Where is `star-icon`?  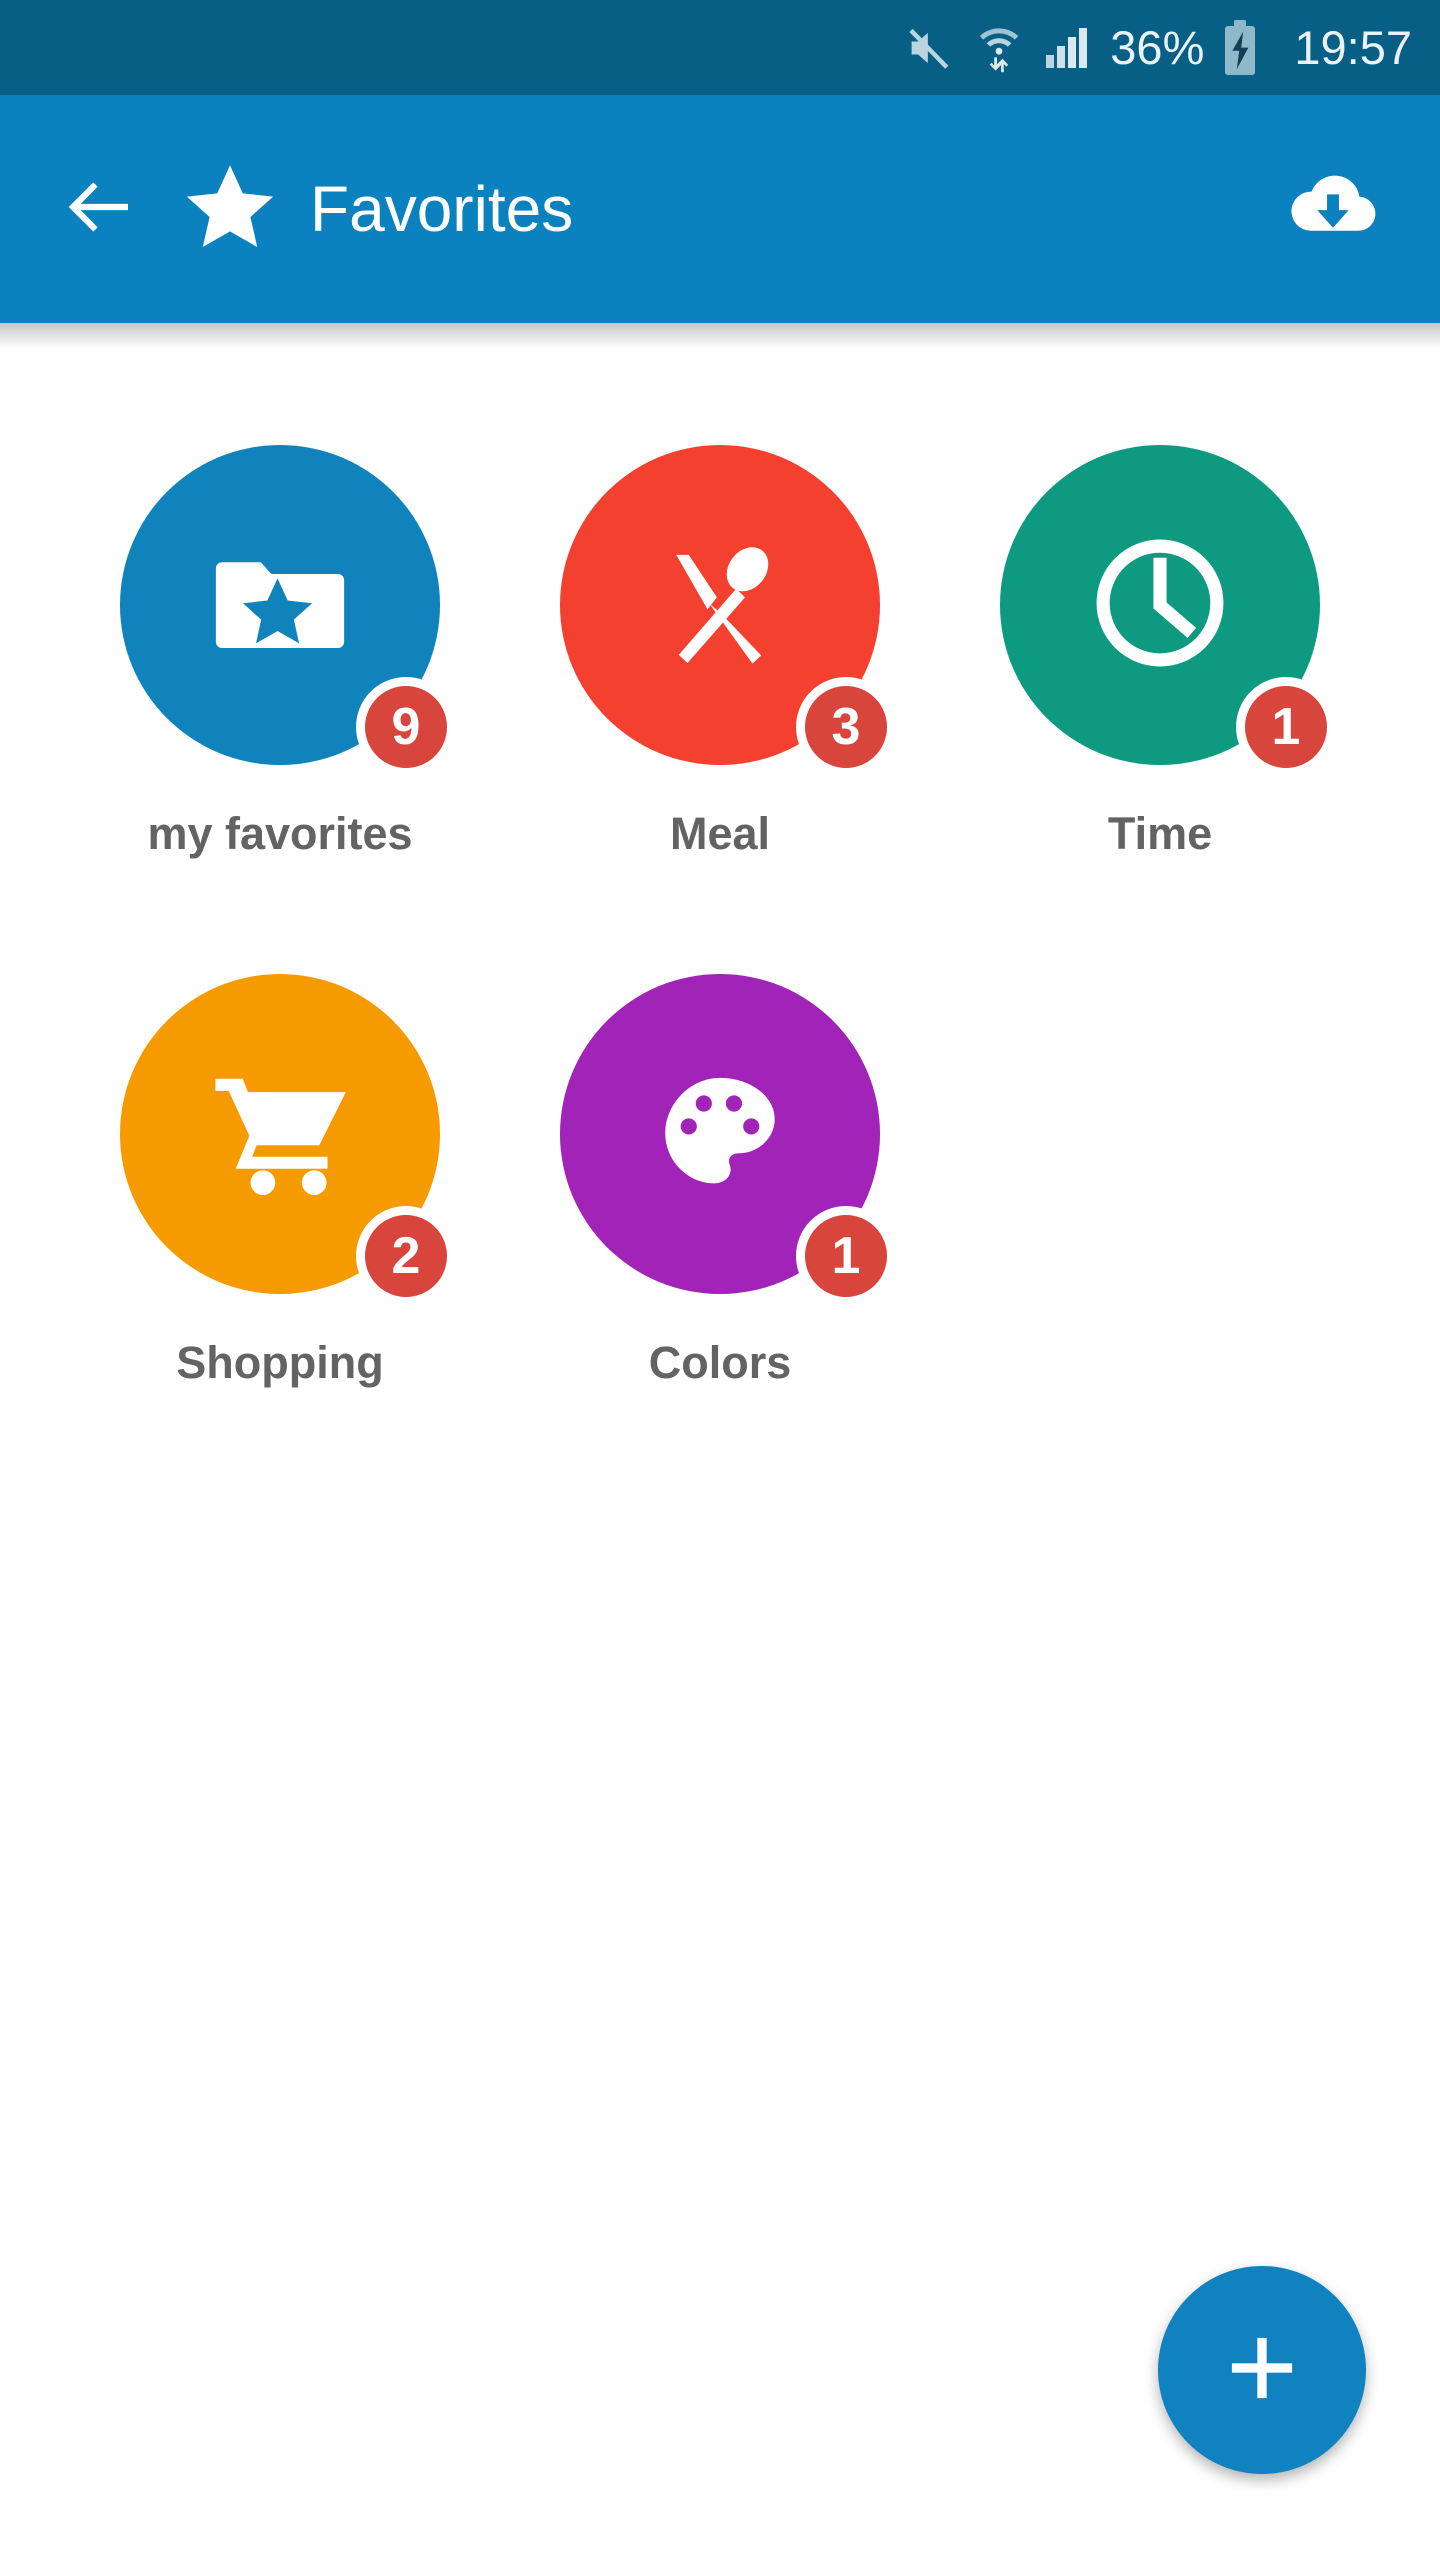
star-icon is located at coordinates (230, 209).